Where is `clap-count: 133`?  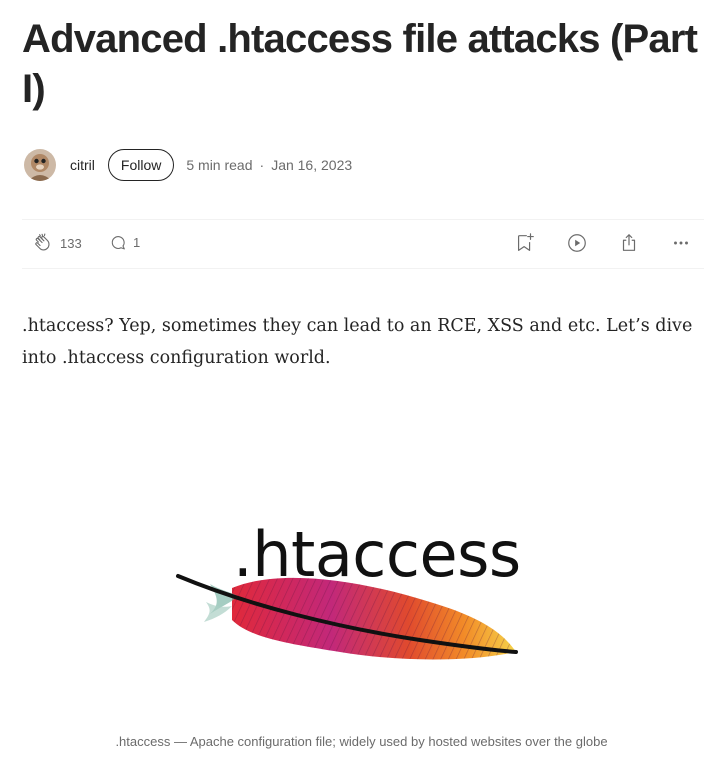
clap-count: 133 is located at coordinates (71, 243).